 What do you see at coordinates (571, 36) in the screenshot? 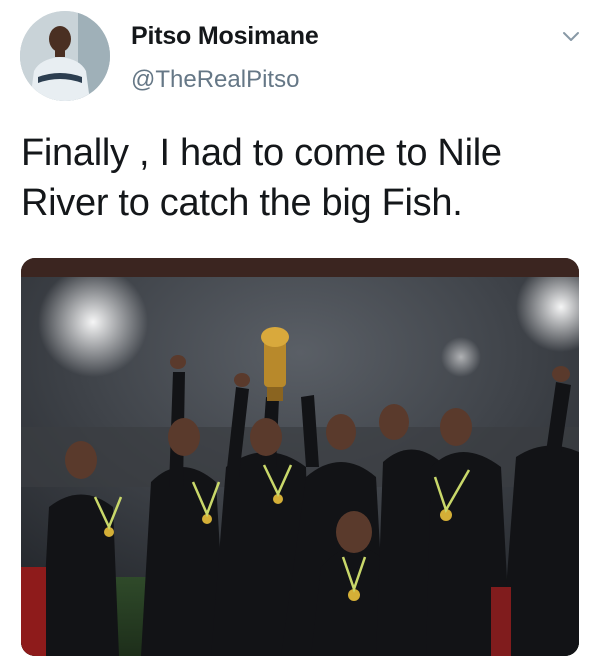
I see `chevron-down-icon` at bounding box center [571, 36].